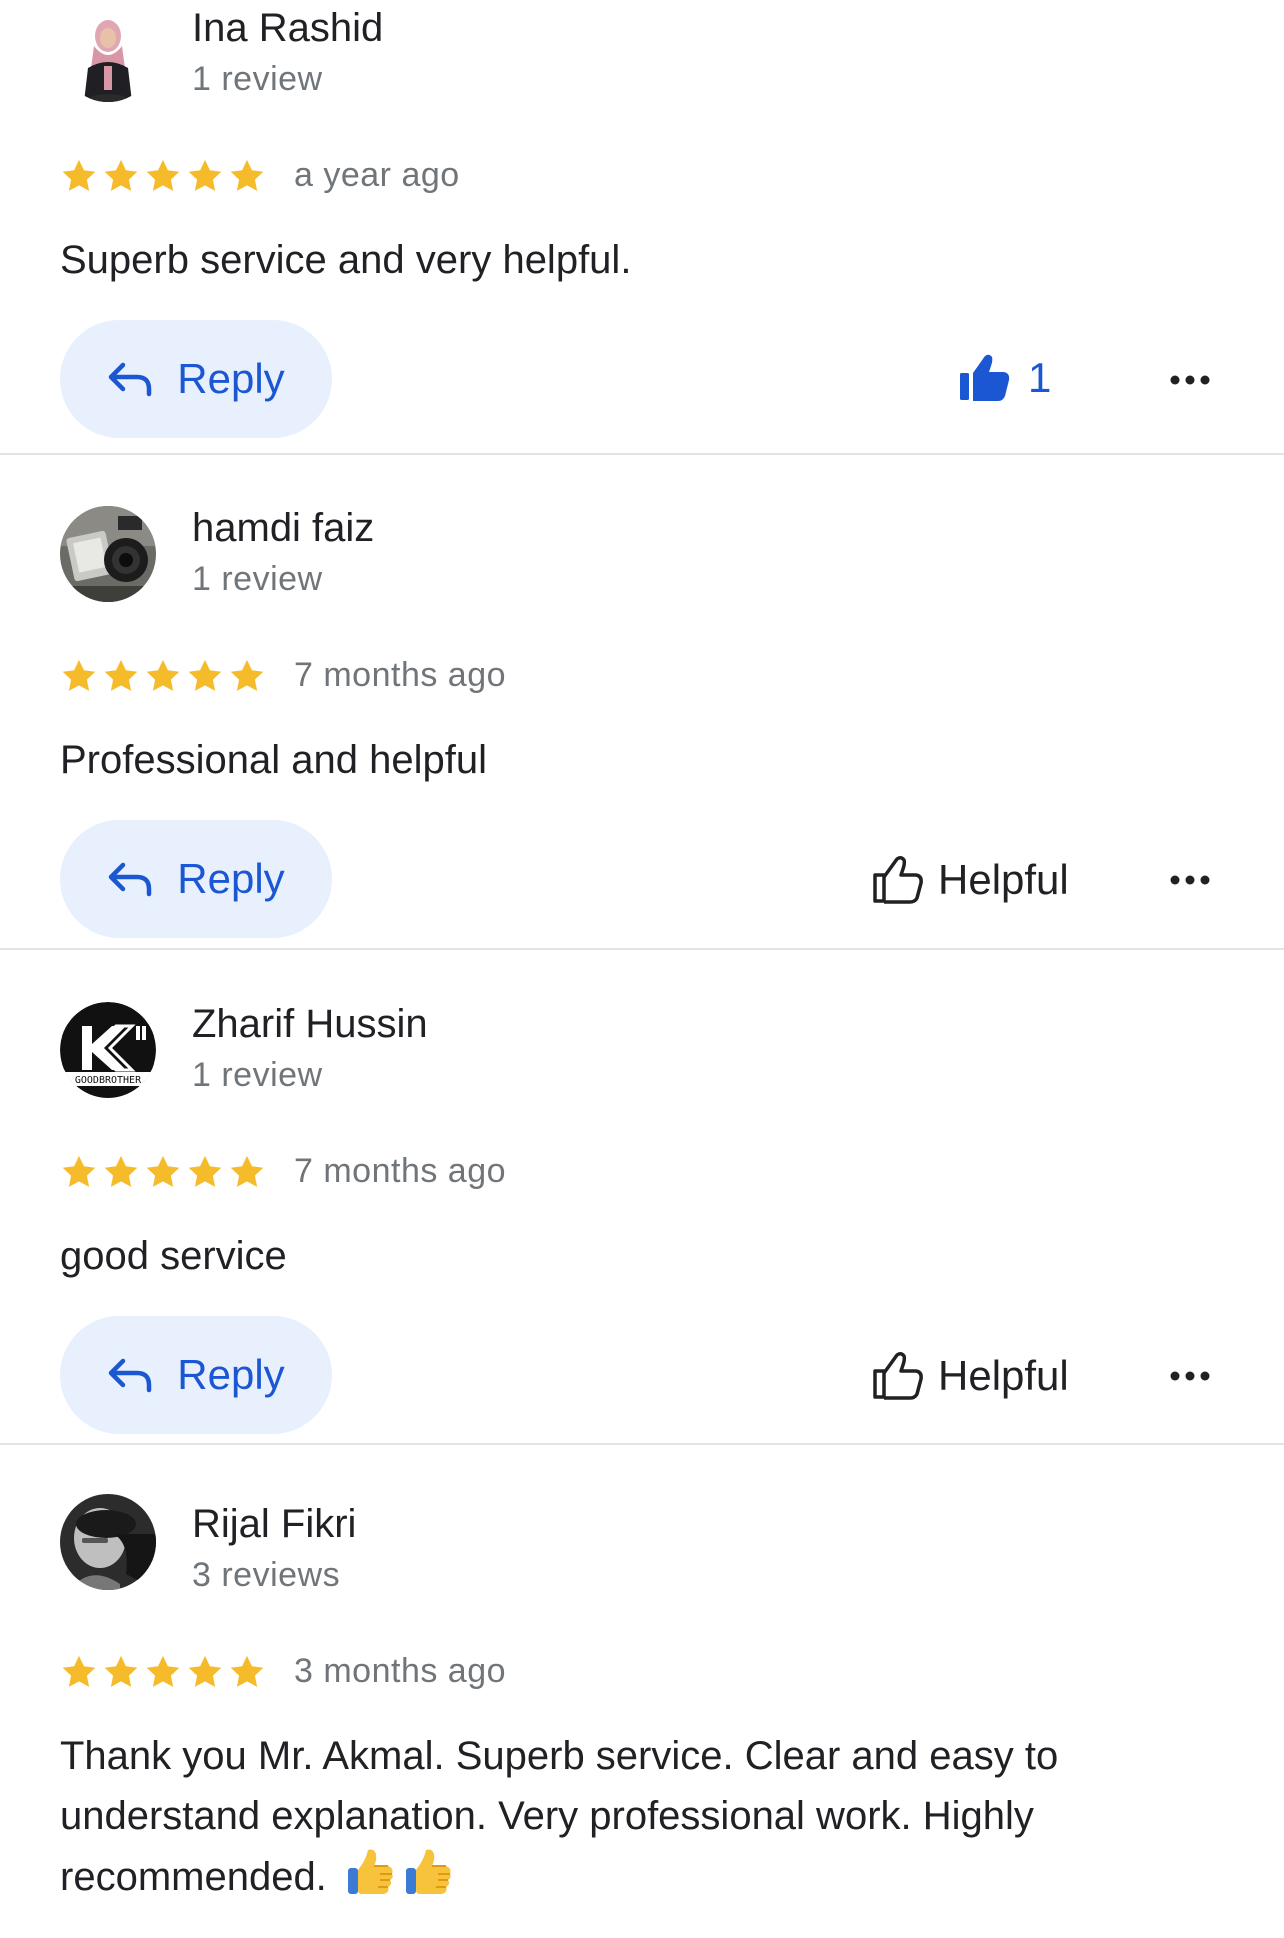 The image size is (1284, 1938). Describe the element at coordinates (985, 377) in the screenshot. I see `thumbs-up-filled-icon` at that location.